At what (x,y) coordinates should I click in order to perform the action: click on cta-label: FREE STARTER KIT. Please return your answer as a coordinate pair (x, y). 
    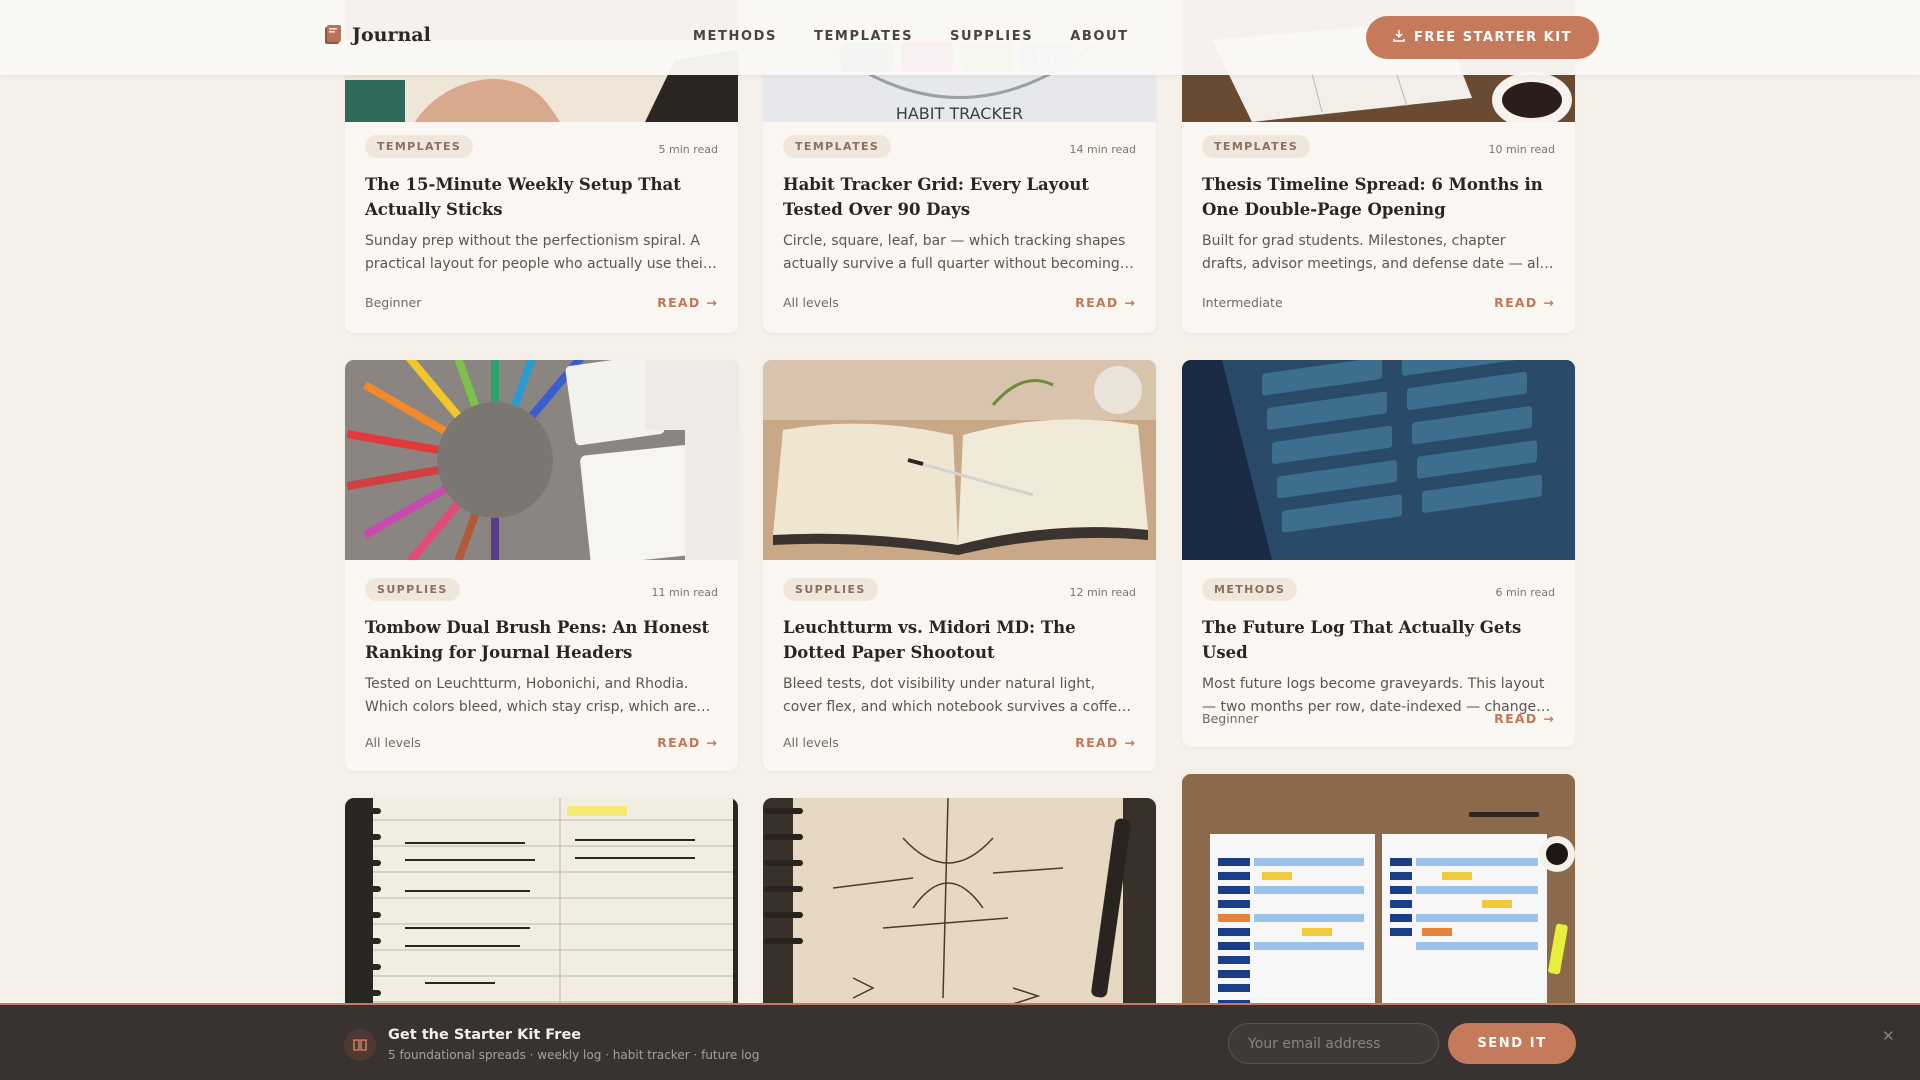
    Looking at the image, I should click on (1493, 37).